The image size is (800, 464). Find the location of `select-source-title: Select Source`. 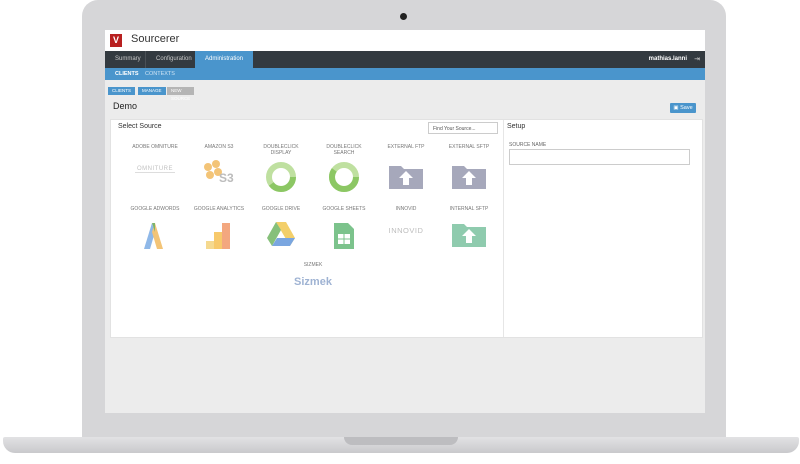

select-source-title: Select Source is located at coordinates (140, 126).